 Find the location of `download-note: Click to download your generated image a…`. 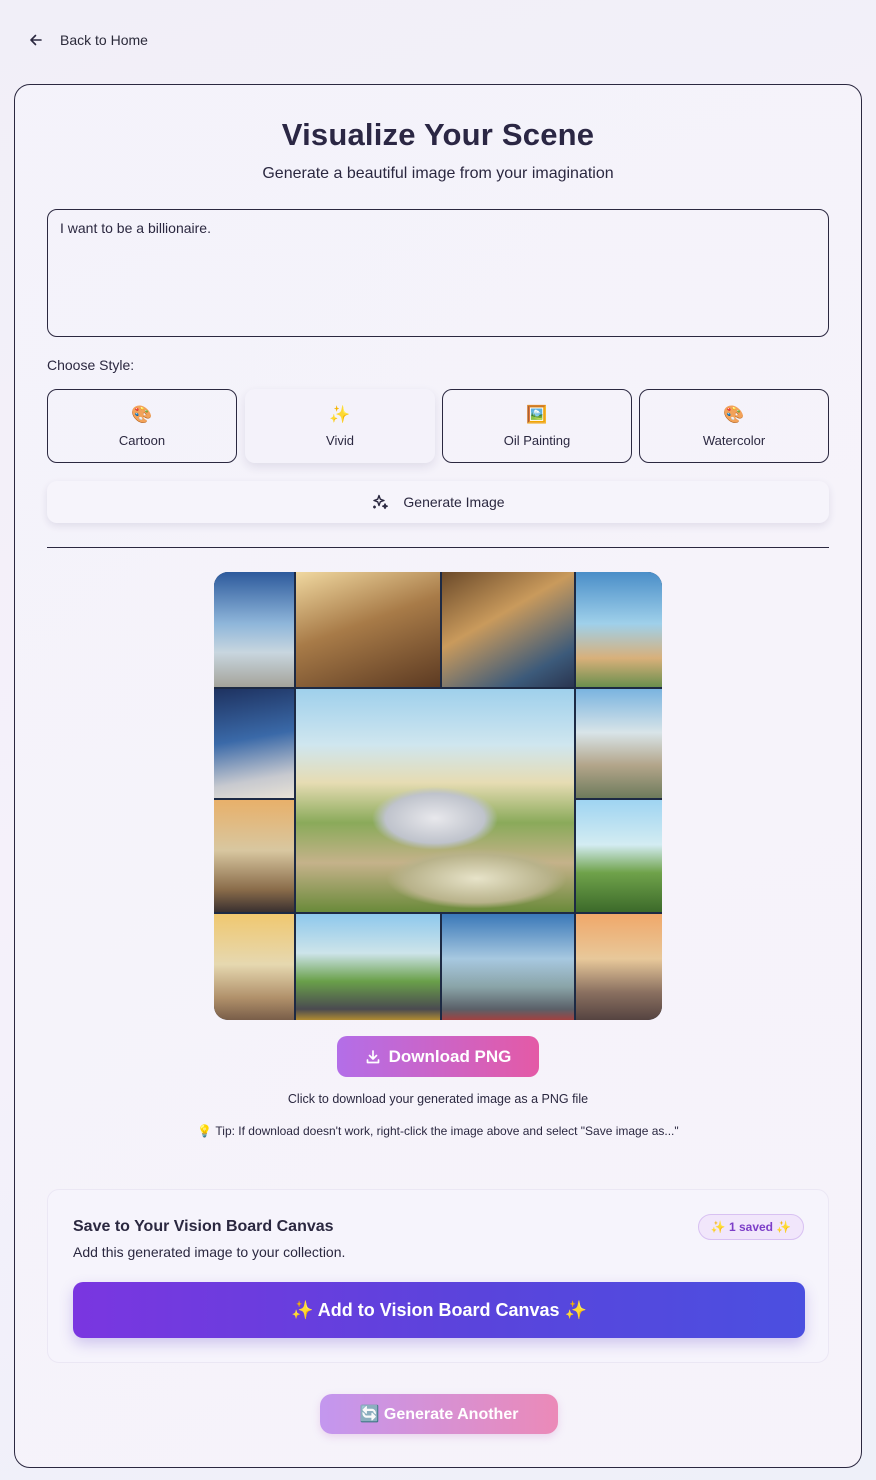

download-note: Click to download your generated image a… is located at coordinates (438, 1099).